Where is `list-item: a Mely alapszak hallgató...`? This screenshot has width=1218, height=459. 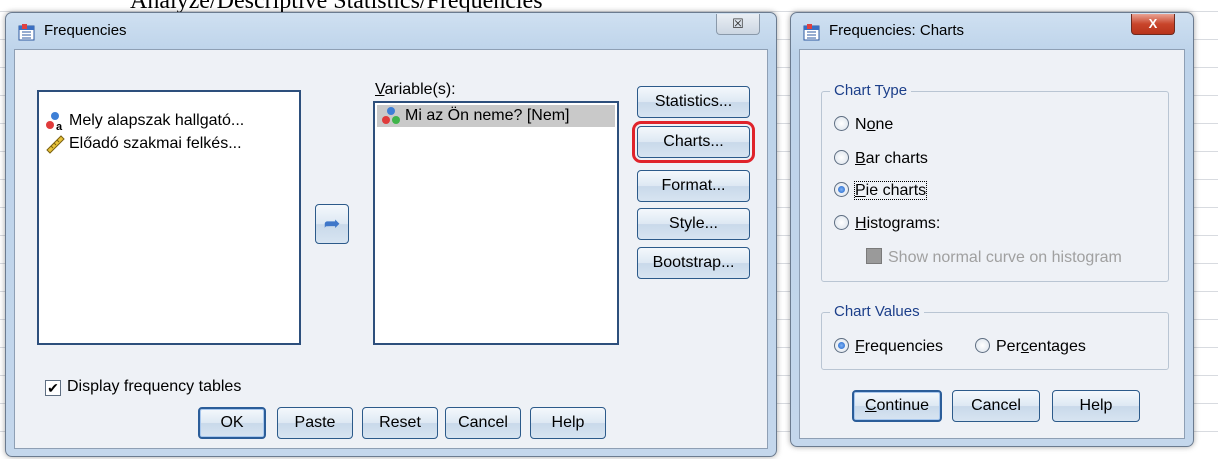 list-item: a Mely alapszak hallgató... is located at coordinates (144, 121).